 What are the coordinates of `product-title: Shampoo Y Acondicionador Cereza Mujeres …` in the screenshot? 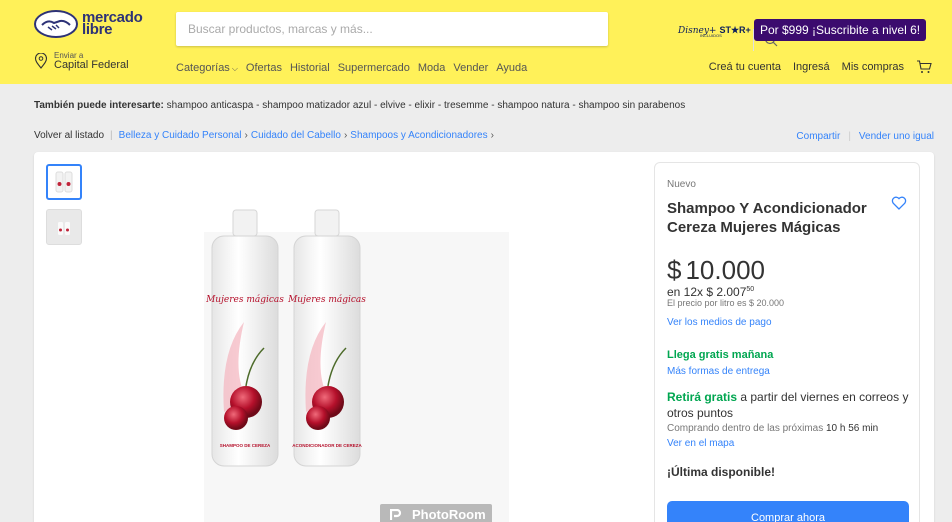 It's located at (767, 218).